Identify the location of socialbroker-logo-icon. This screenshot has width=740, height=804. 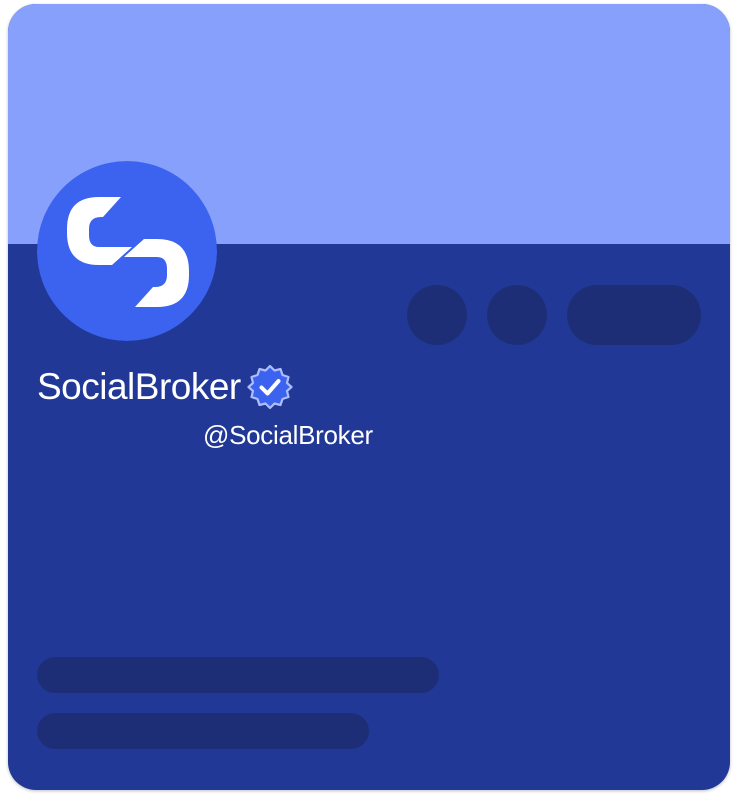
(127, 251).